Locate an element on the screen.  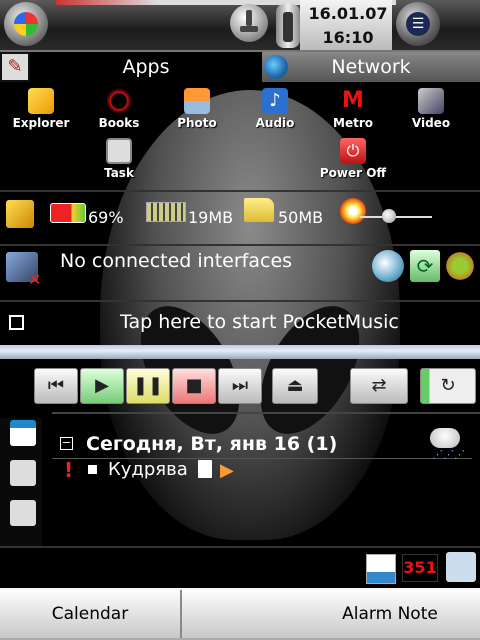
brightness-slider is located at coordinates (396, 217).